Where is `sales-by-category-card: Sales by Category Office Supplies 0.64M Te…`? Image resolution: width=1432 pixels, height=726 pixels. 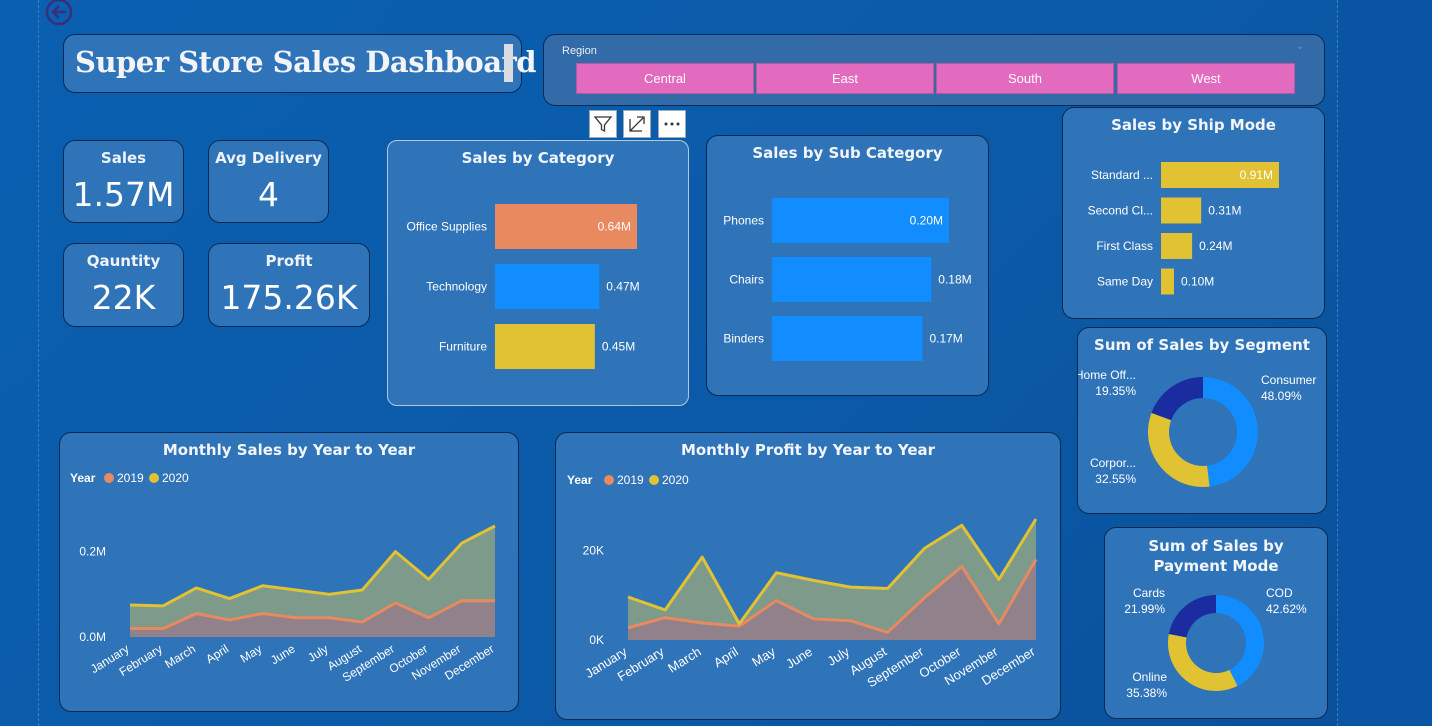 sales-by-category-card: Sales by Category Office Supplies 0.64M Te… is located at coordinates (538, 273).